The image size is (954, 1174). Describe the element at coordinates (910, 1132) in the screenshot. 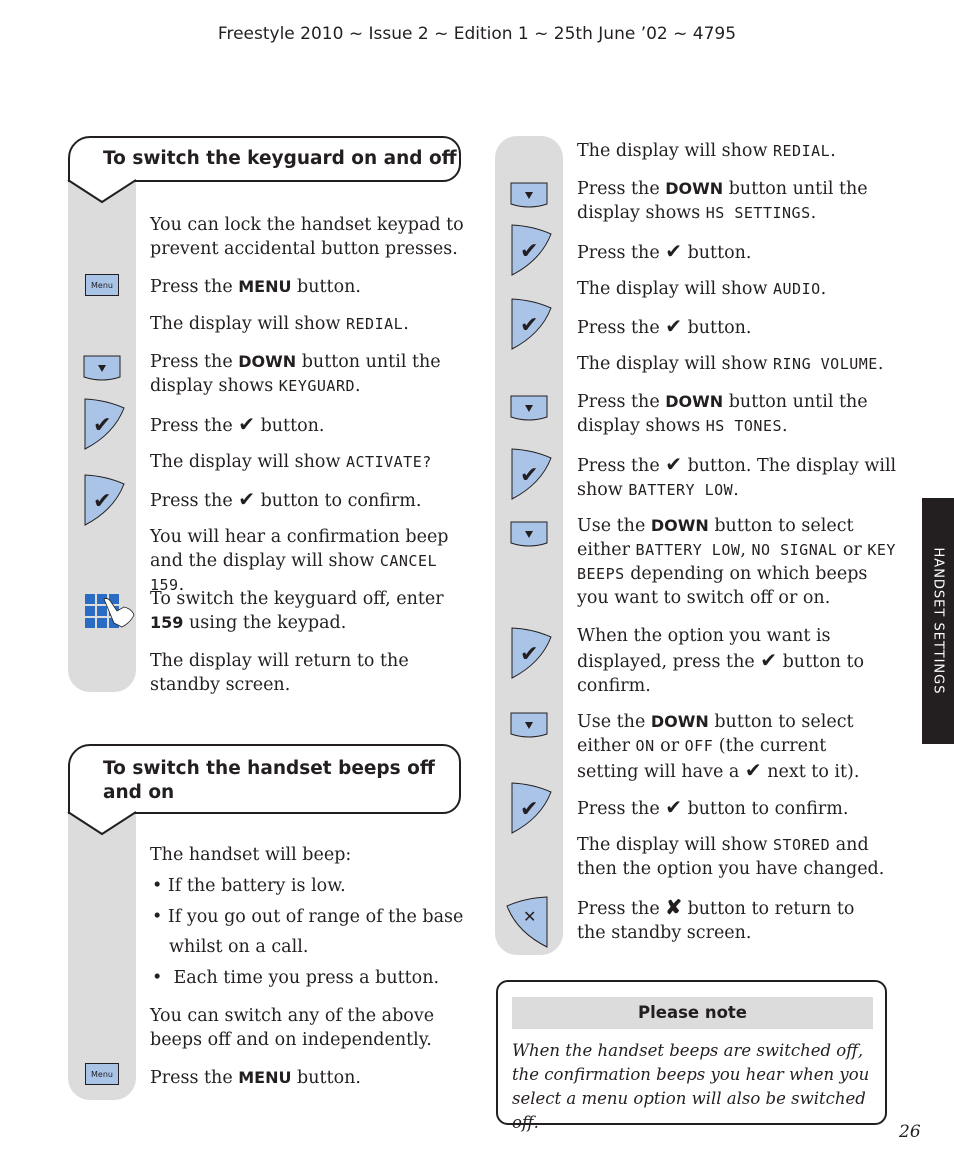

I see `page-number: 26` at that location.